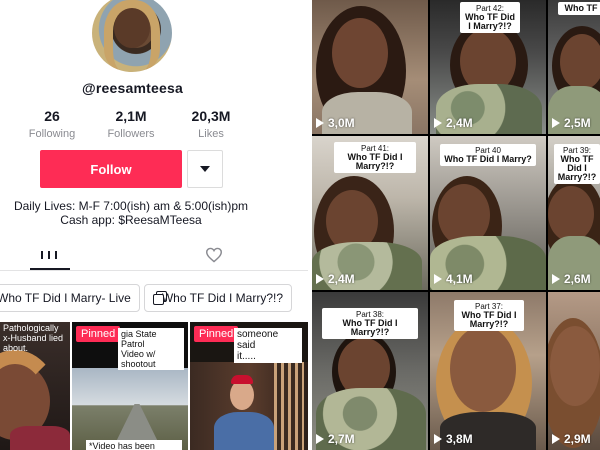 Image resolution: width=600 pixels, height=450 pixels. What do you see at coordinates (132, 28) in the screenshot?
I see `avatar-face` at bounding box center [132, 28].